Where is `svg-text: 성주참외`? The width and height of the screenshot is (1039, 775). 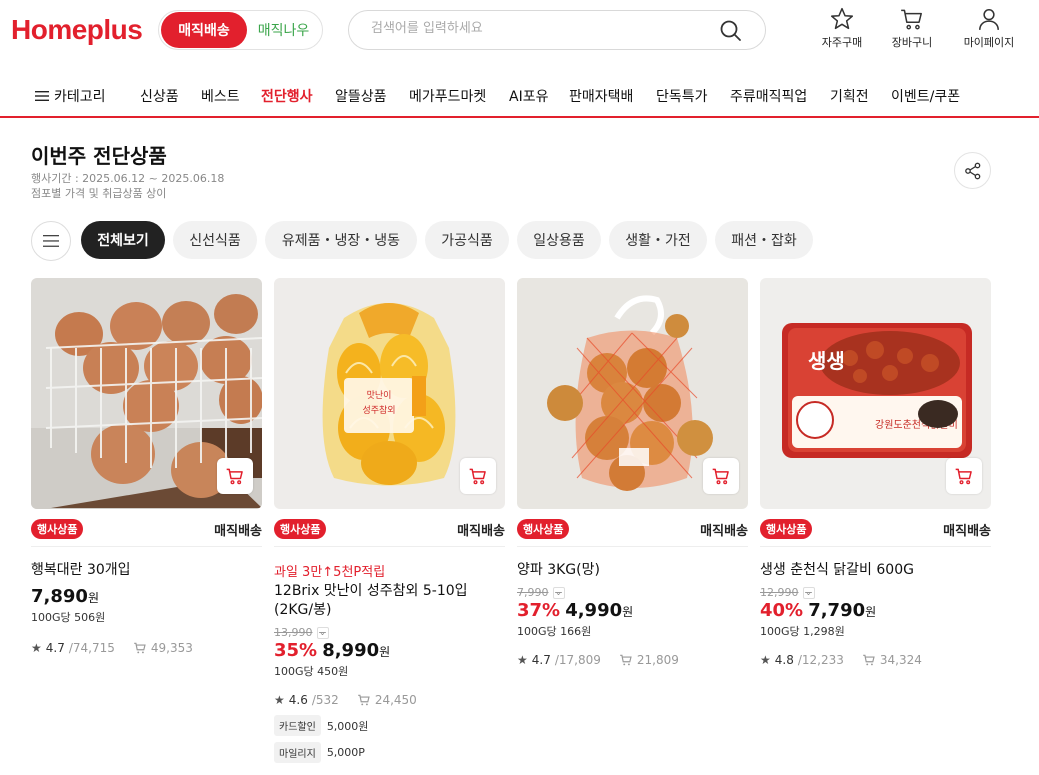
svg-text: 성주참외 is located at coordinates (378, 410).